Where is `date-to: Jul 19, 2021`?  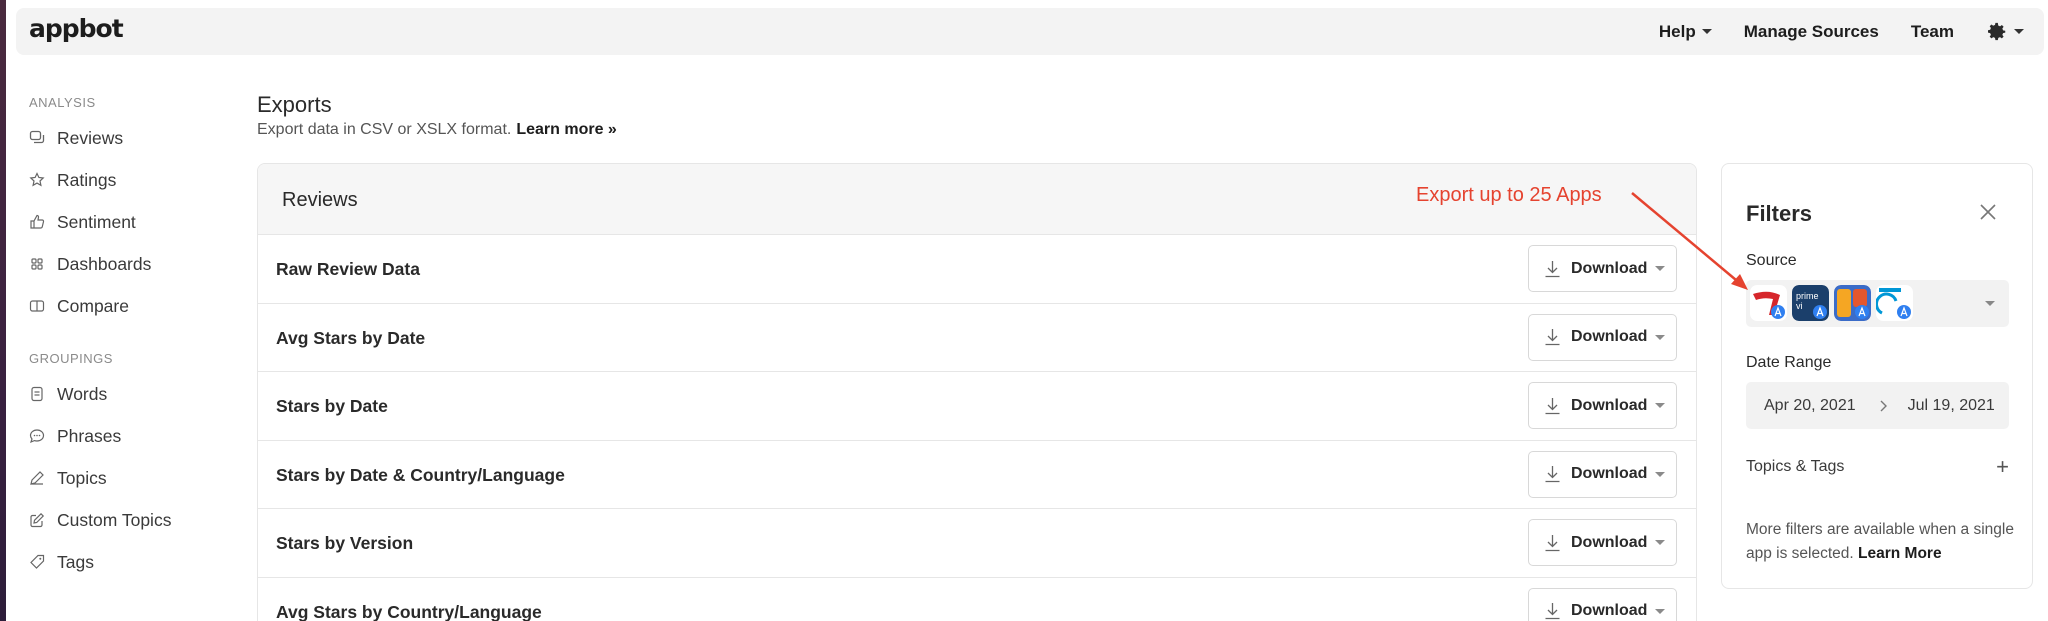
date-to: Jul 19, 2021 is located at coordinates (1951, 406).